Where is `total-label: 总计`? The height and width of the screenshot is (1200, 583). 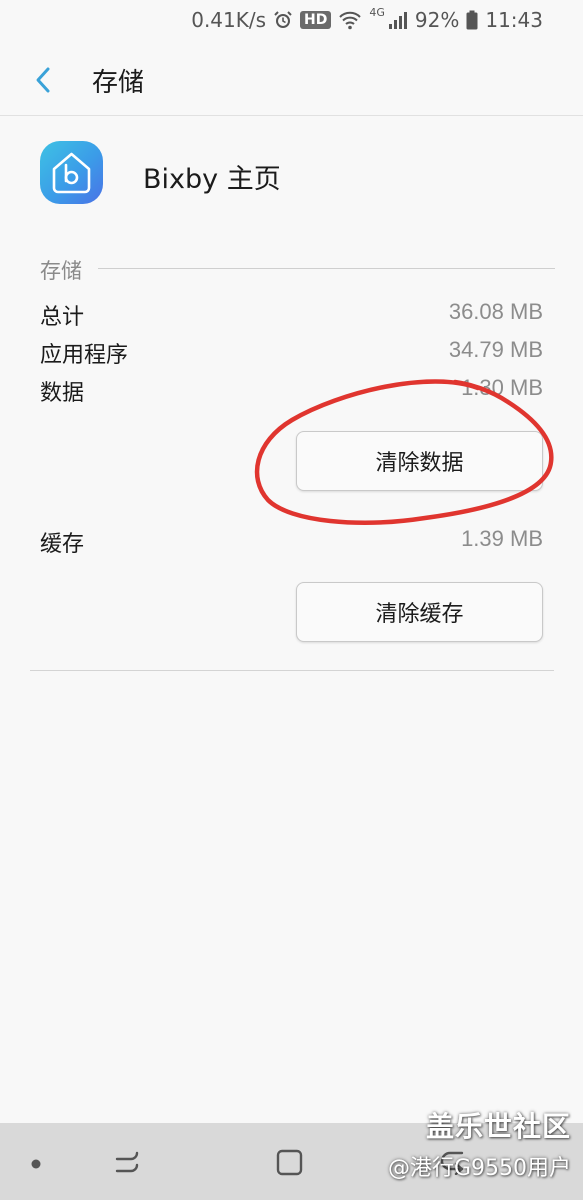
total-label: 总计 is located at coordinates (62, 317).